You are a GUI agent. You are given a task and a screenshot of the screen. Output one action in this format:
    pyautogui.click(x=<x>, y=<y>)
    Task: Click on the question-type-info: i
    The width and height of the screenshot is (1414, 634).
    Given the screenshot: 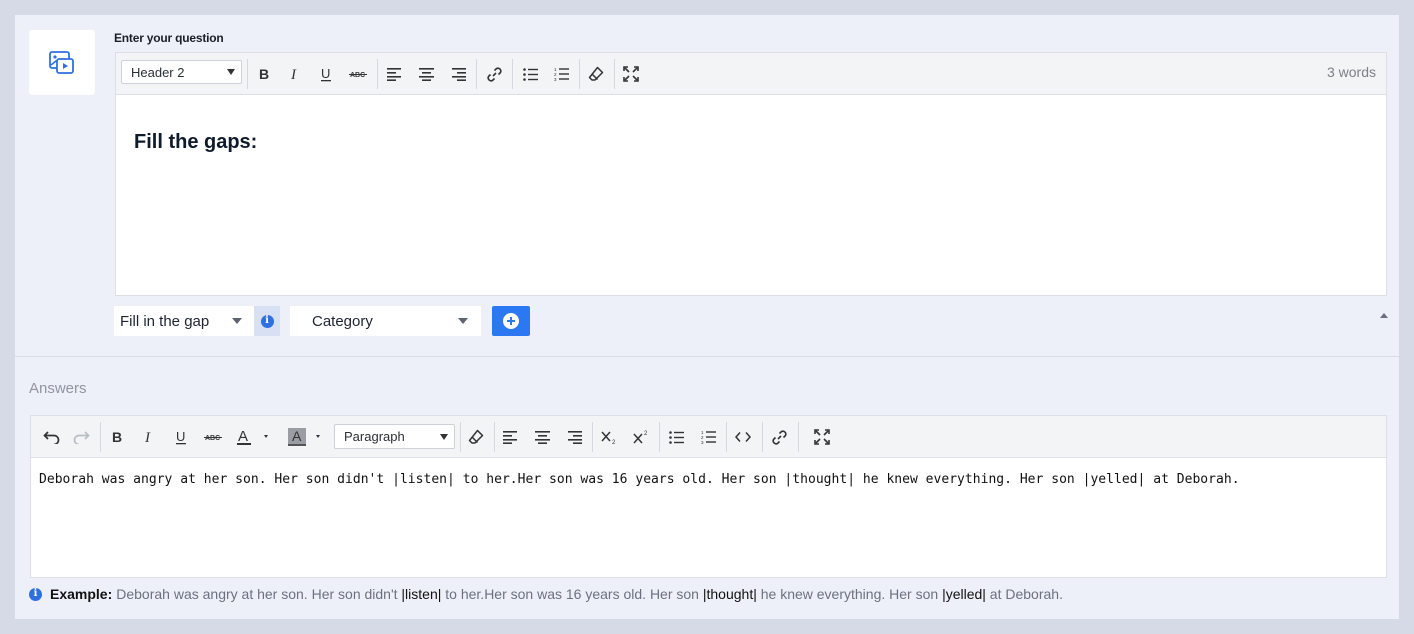 What is the action you would take?
    pyautogui.click(x=267, y=321)
    